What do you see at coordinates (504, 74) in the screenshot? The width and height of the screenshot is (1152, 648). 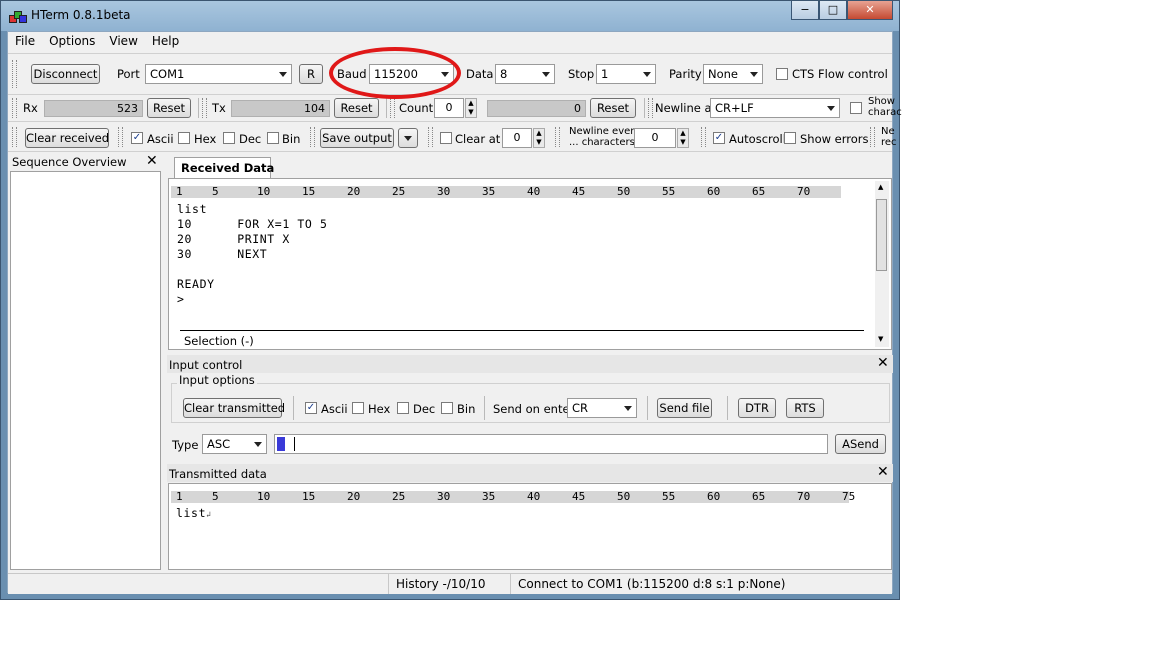 I see `data-bits-value: 8` at bounding box center [504, 74].